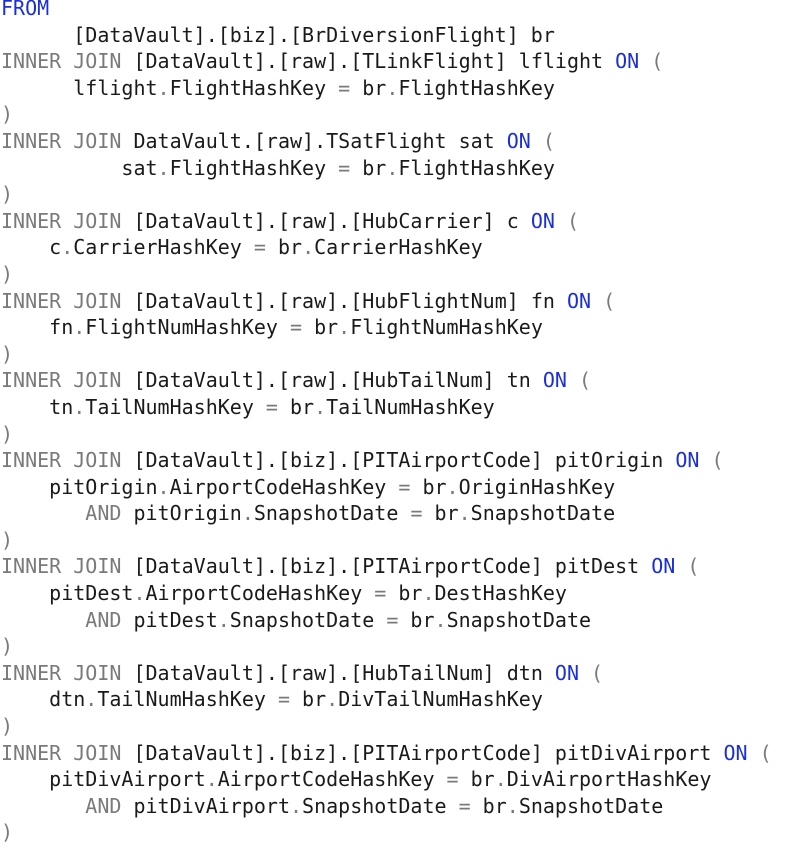  Describe the element at coordinates (103, 513) in the screenshot. I see `code-token-join: AND` at that location.